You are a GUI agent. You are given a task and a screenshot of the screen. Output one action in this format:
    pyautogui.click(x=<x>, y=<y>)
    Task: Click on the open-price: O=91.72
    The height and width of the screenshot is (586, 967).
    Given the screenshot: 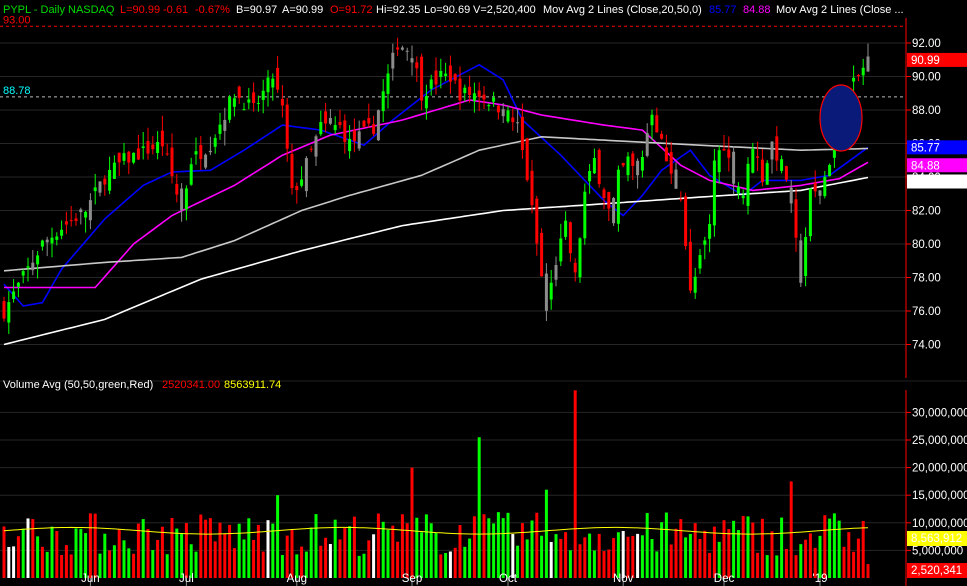 What is the action you would take?
    pyautogui.click(x=351, y=10)
    